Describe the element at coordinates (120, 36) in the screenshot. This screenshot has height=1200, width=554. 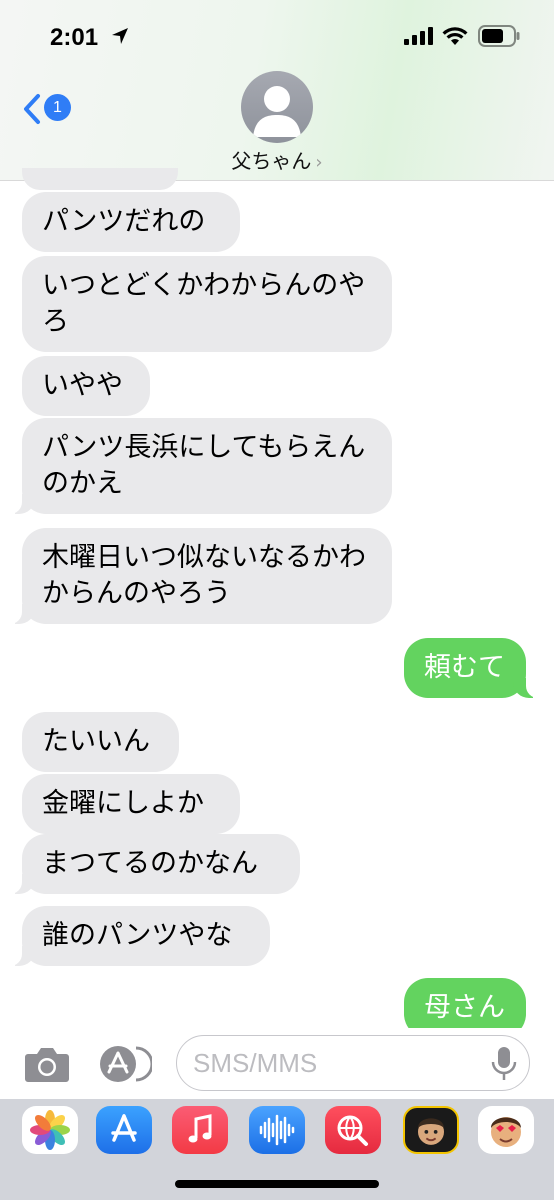
I see `location-arrow-icon` at that location.